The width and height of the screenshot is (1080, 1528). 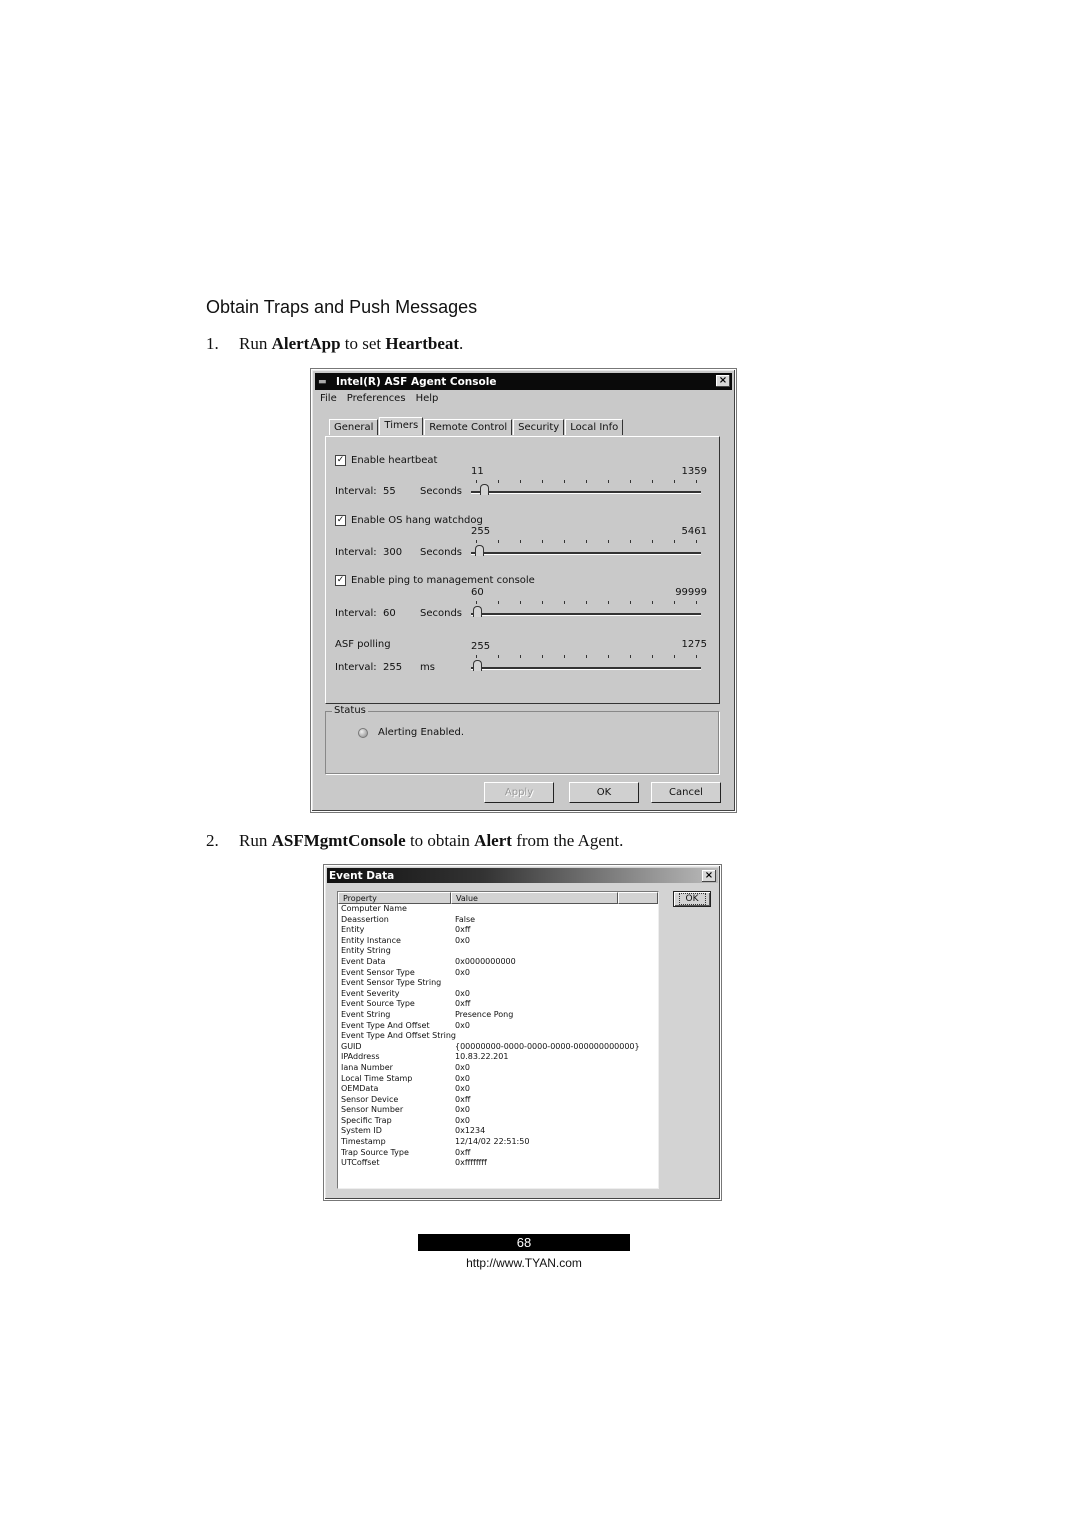 I want to click on list-item: Entity 0xff, so click(x=498, y=930).